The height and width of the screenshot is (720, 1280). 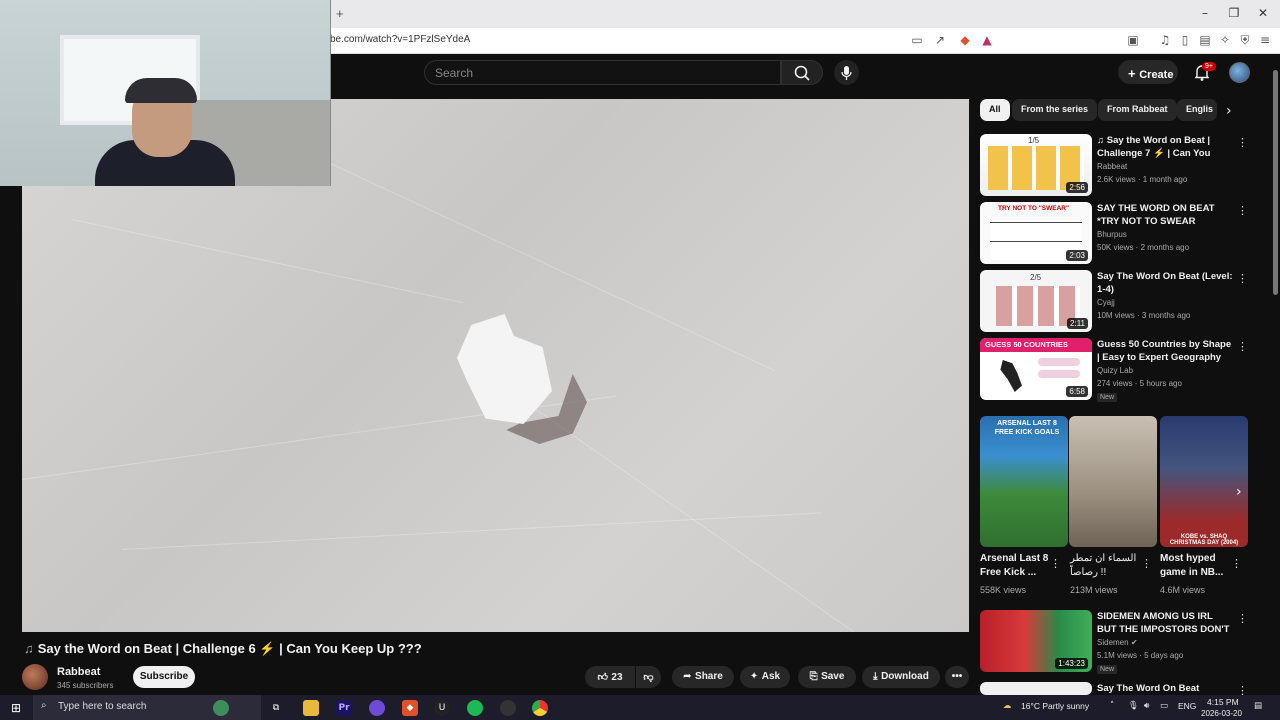 What do you see at coordinates (1133, 41) in the screenshot?
I see `reader-icon: ▣` at bounding box center [1133, 41].